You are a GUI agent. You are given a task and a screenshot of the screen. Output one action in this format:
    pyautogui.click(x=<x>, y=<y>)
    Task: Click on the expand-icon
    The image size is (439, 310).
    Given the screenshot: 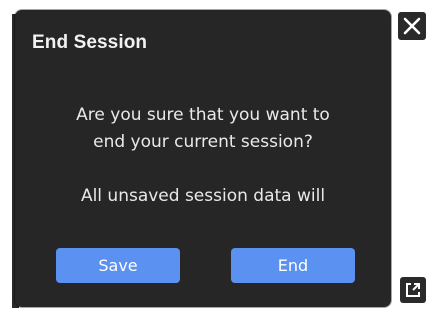 What is the action you would take?
    pyautogui.click(x=413, y=290)
    